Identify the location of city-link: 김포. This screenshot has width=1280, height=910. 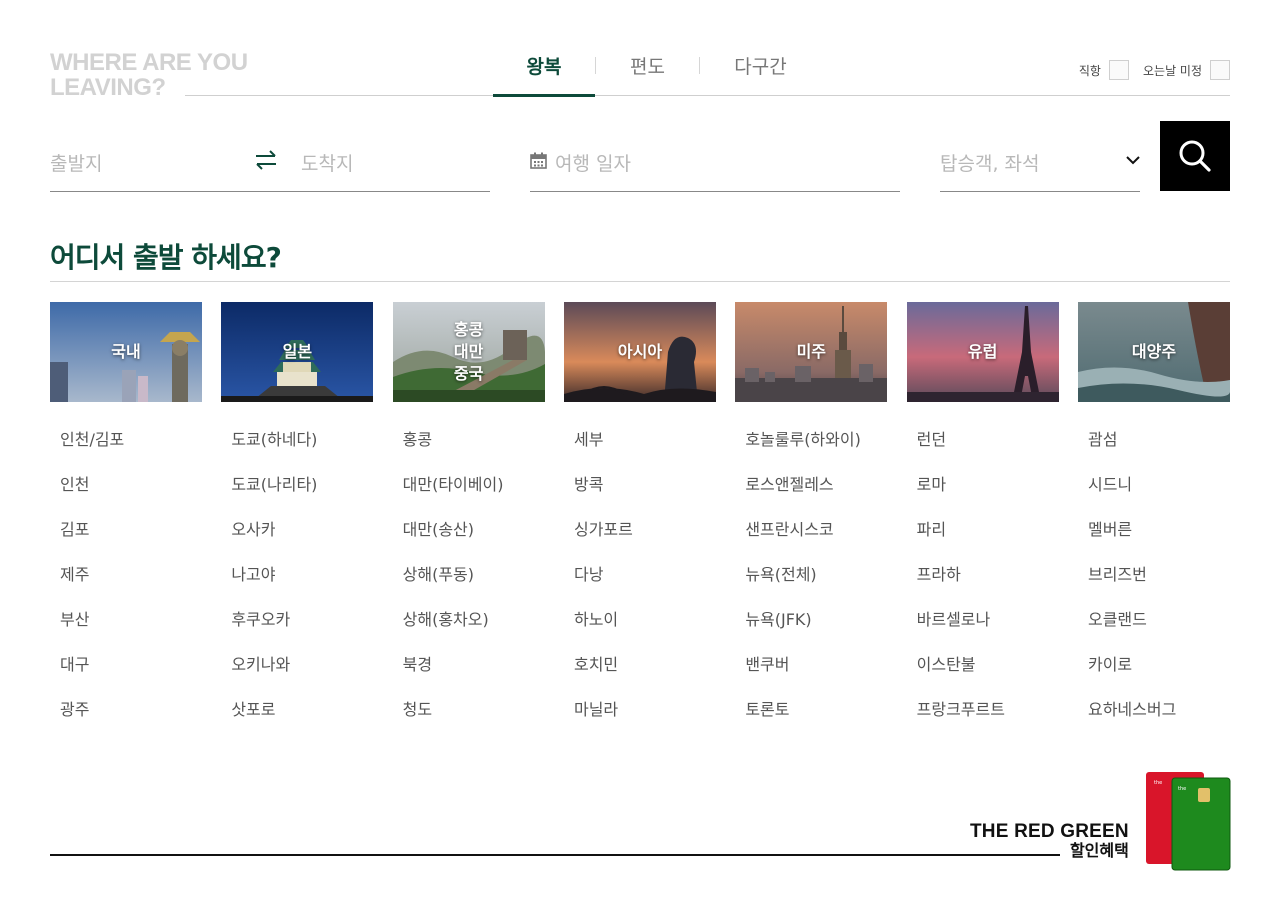
(131, 542).